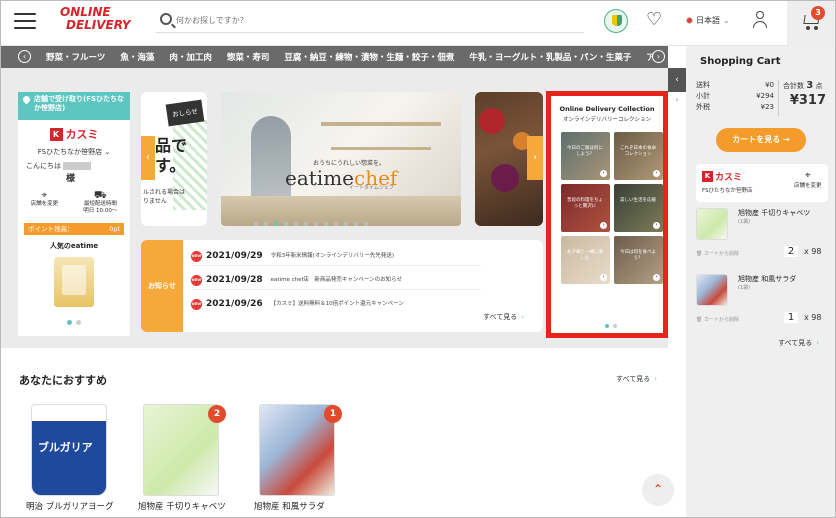 Image resolution: width=836 pixels, height=518 pixels. I want to click on delivery-time-info: ⛟ 最短配送時間 明日 10:00〜, so click(100, 202).